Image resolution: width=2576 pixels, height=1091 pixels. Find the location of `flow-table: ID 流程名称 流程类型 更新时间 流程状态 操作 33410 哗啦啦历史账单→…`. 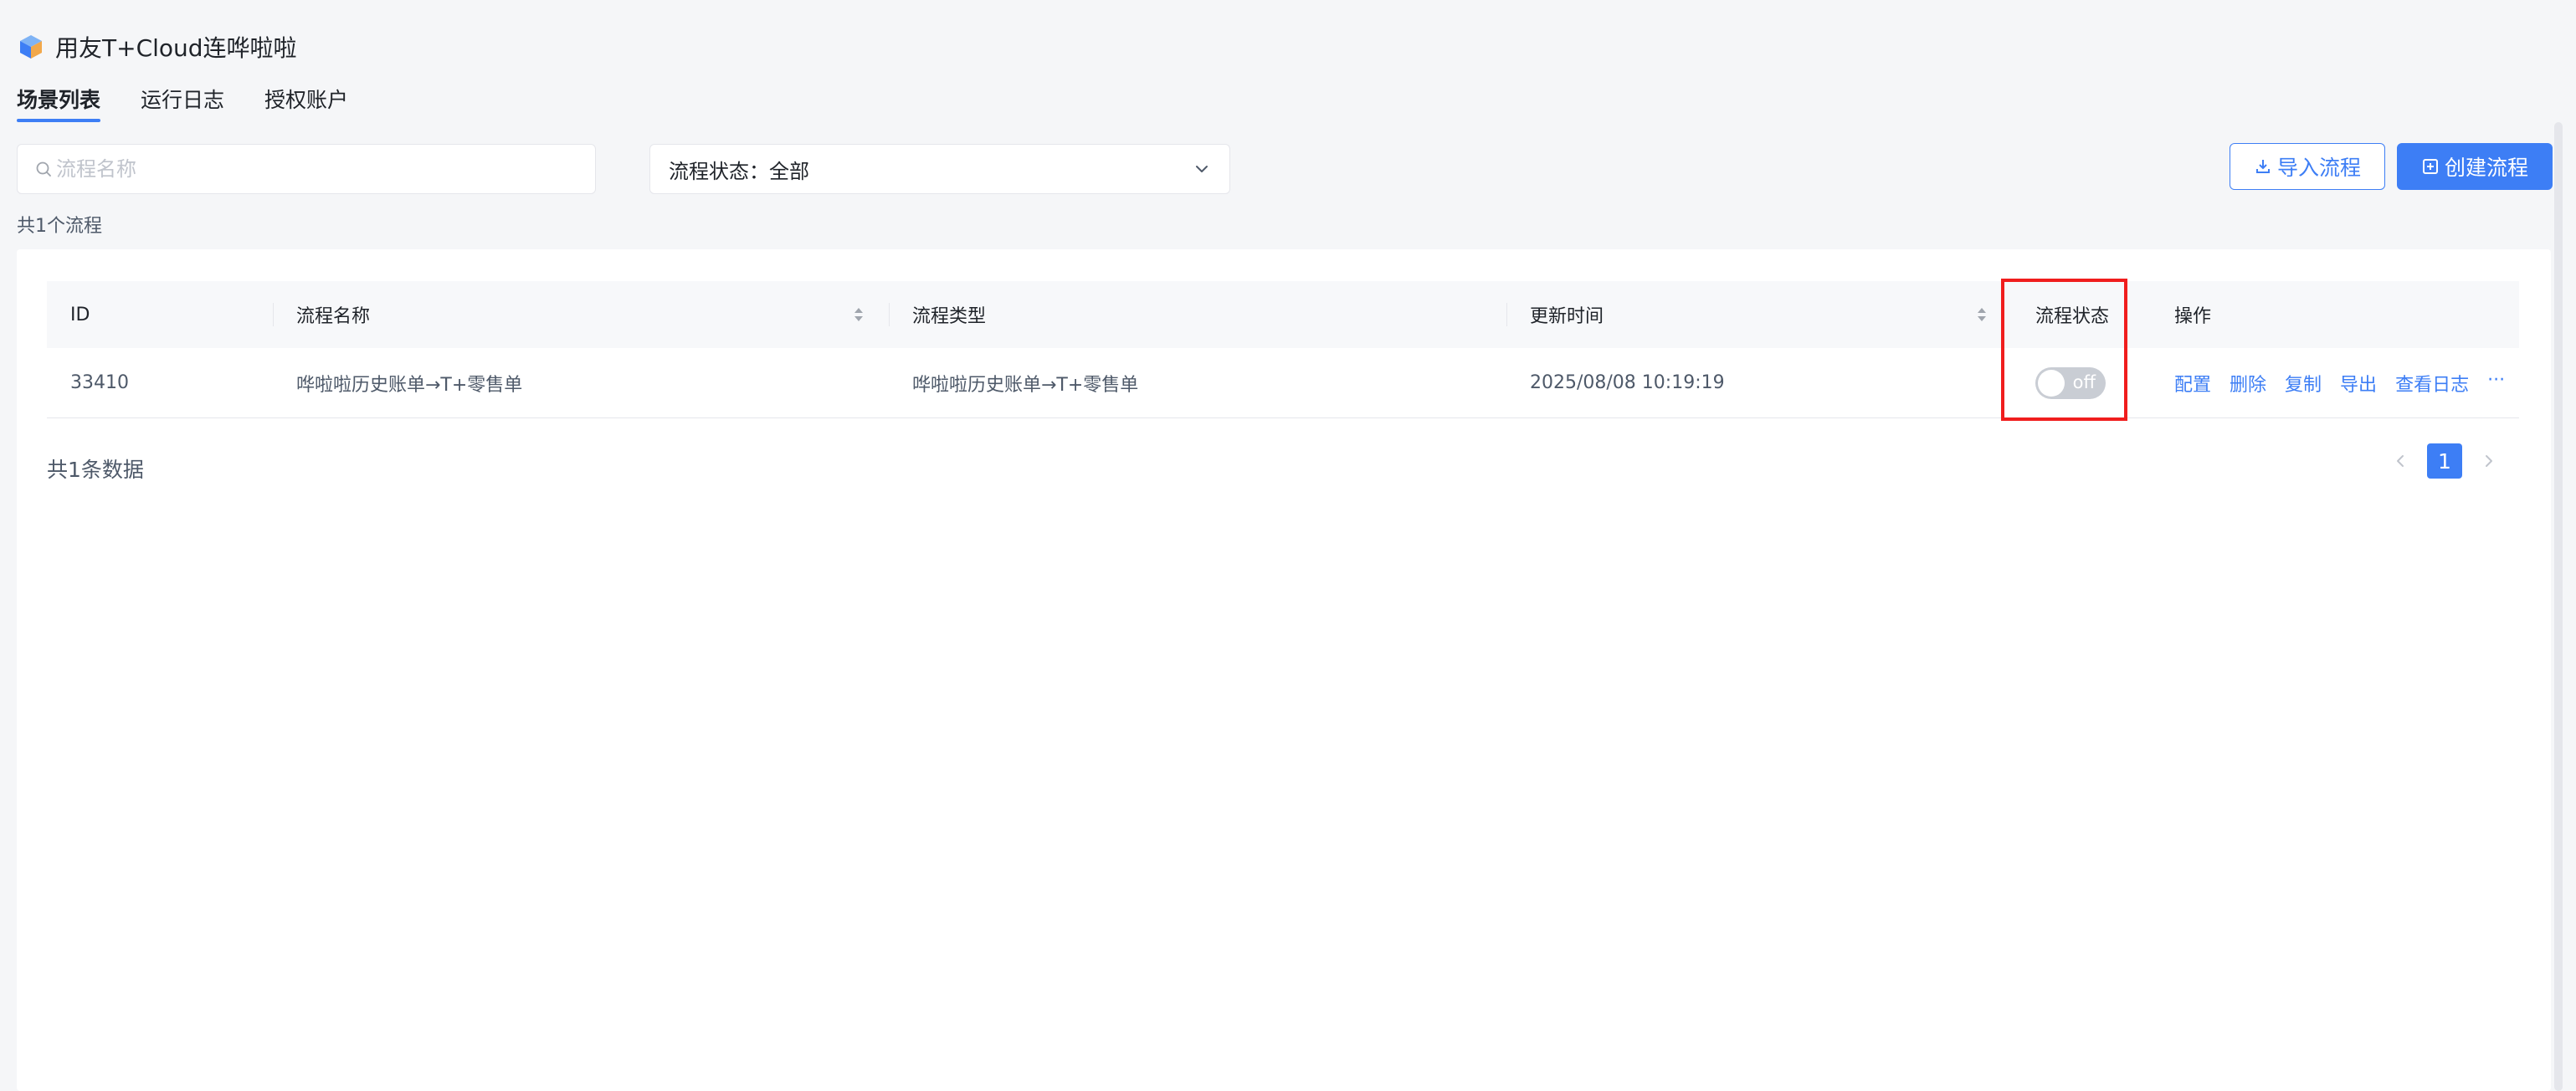

flow-table: ID 流程名称 流程类型 更新时间 流程状态 操作 33410 哗啦啦历史账单→… is located at coordinates (1283, 350).